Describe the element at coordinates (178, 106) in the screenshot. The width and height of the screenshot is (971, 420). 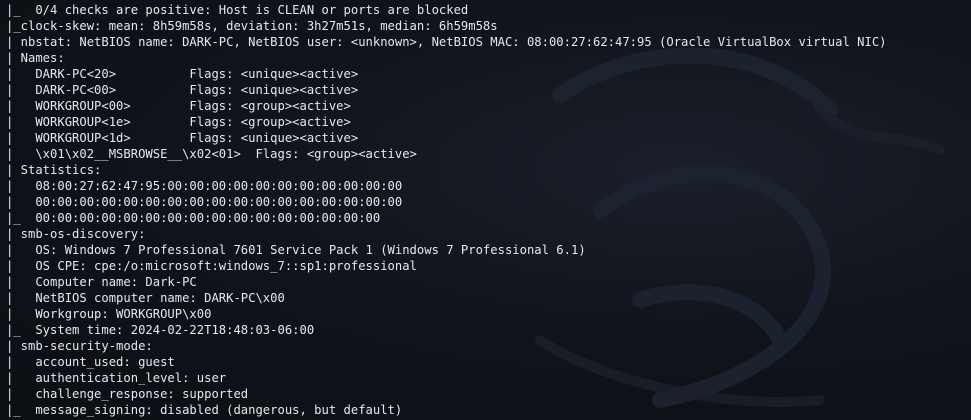
I see `output-line: | WORKGROUP<00> Flags: <group><active>` at that location.